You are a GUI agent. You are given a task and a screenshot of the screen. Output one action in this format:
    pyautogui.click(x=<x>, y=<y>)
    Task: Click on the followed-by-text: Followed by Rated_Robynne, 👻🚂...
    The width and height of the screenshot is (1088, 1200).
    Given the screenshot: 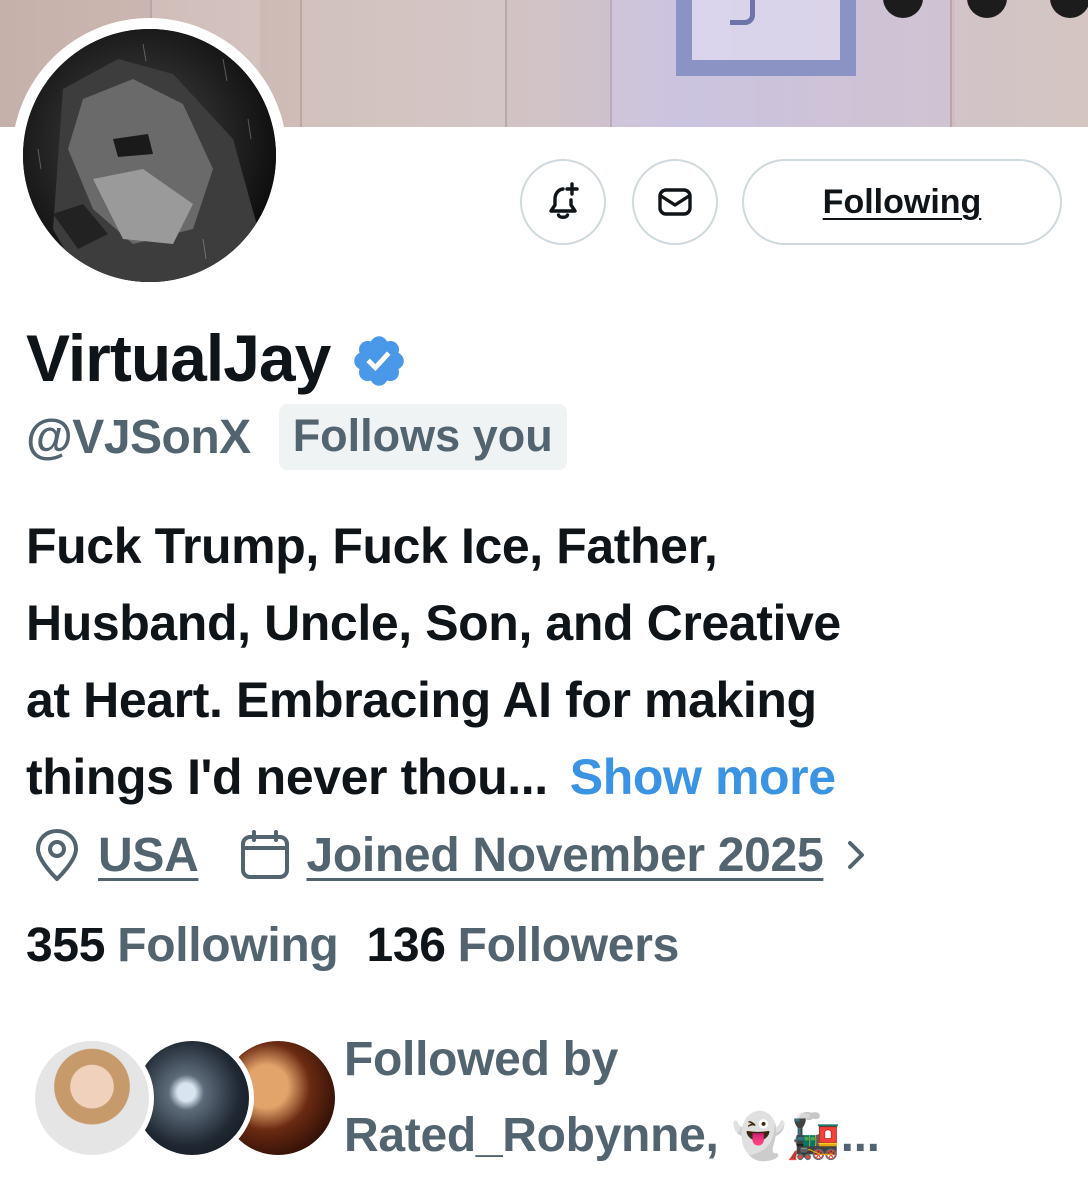 What is the action you would take?
    pyautogui.click(x=694, y=1098)
    